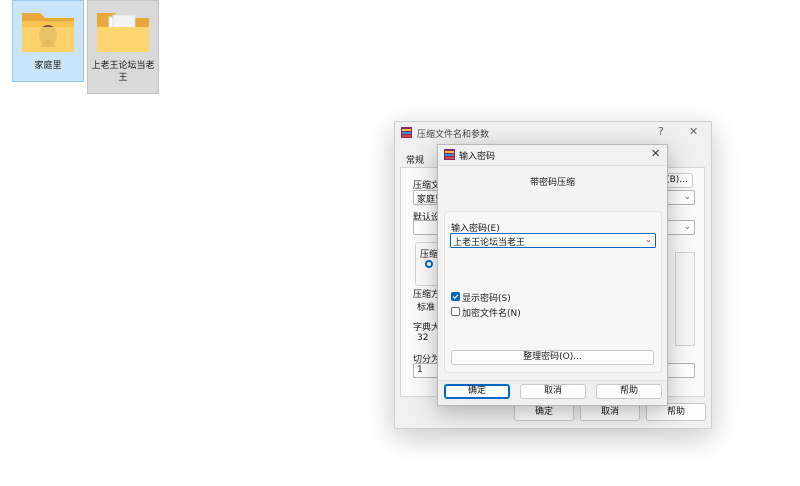 This screenshot has height=486, width=800. What do you see at coordinates (123, 72) in the screenshot?
I see `desktop-folder-label: 上老王论坛当老王` at bounding box center [123, 72].